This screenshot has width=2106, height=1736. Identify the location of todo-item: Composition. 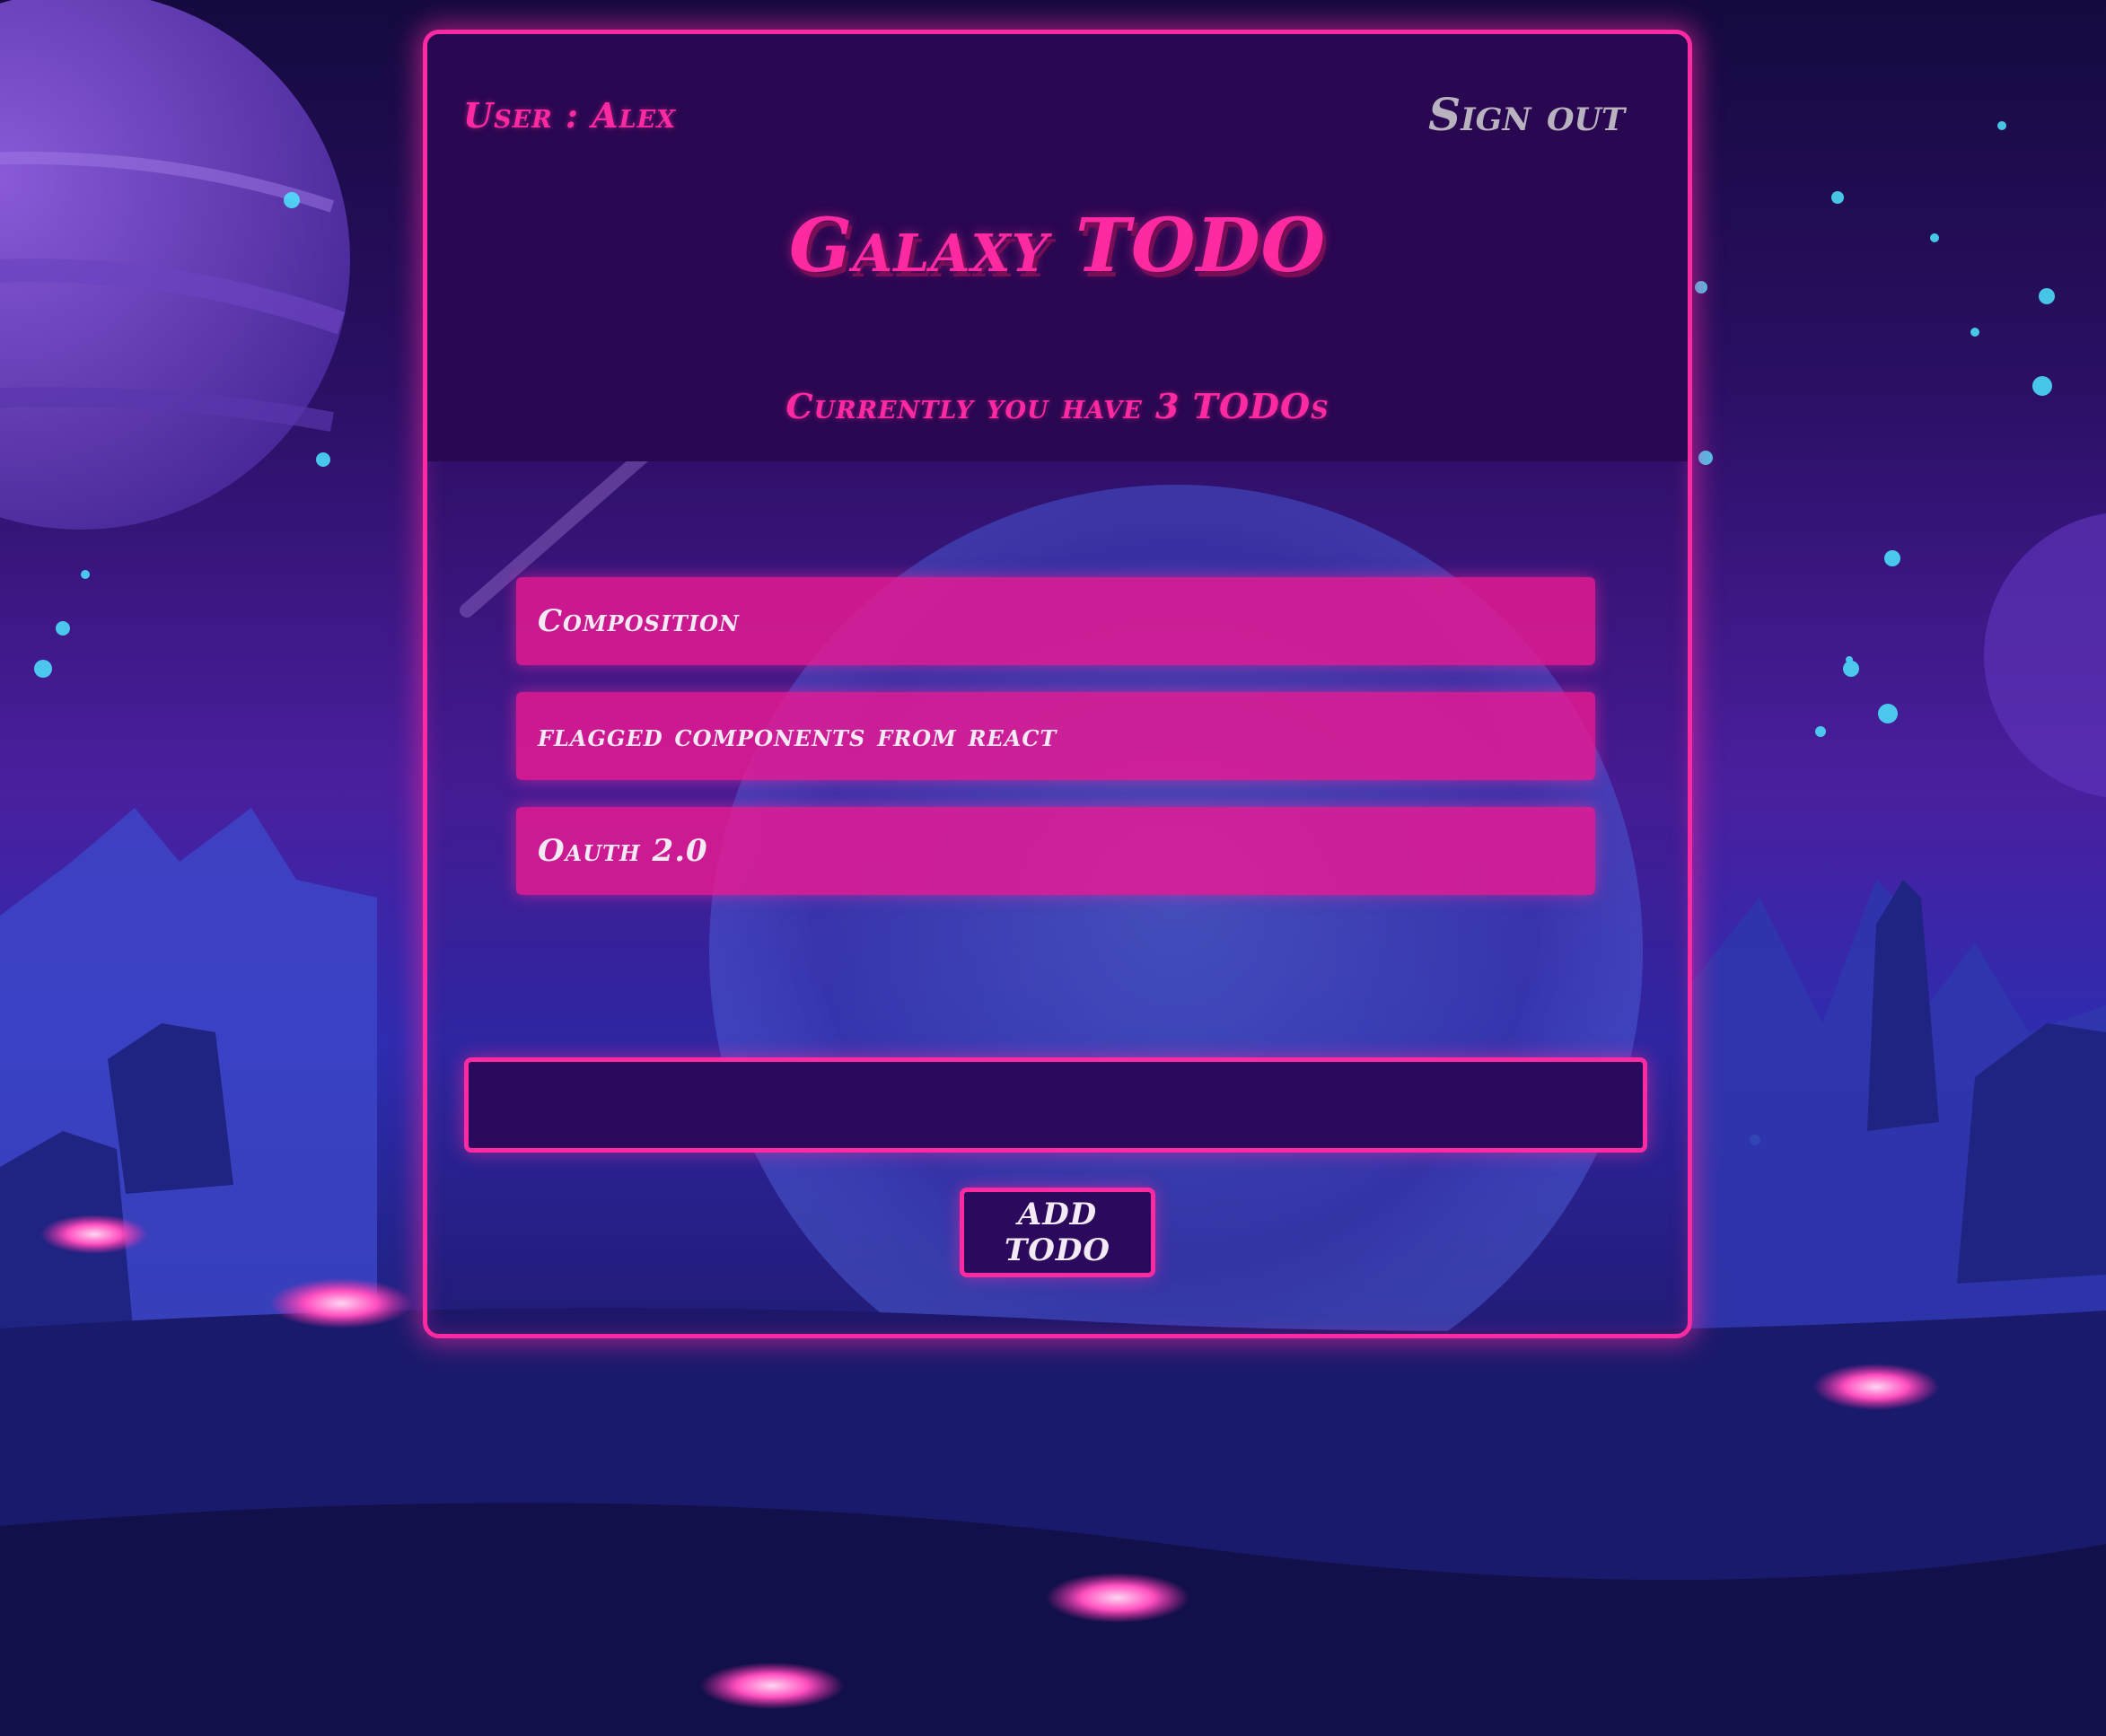
(1055, 621).